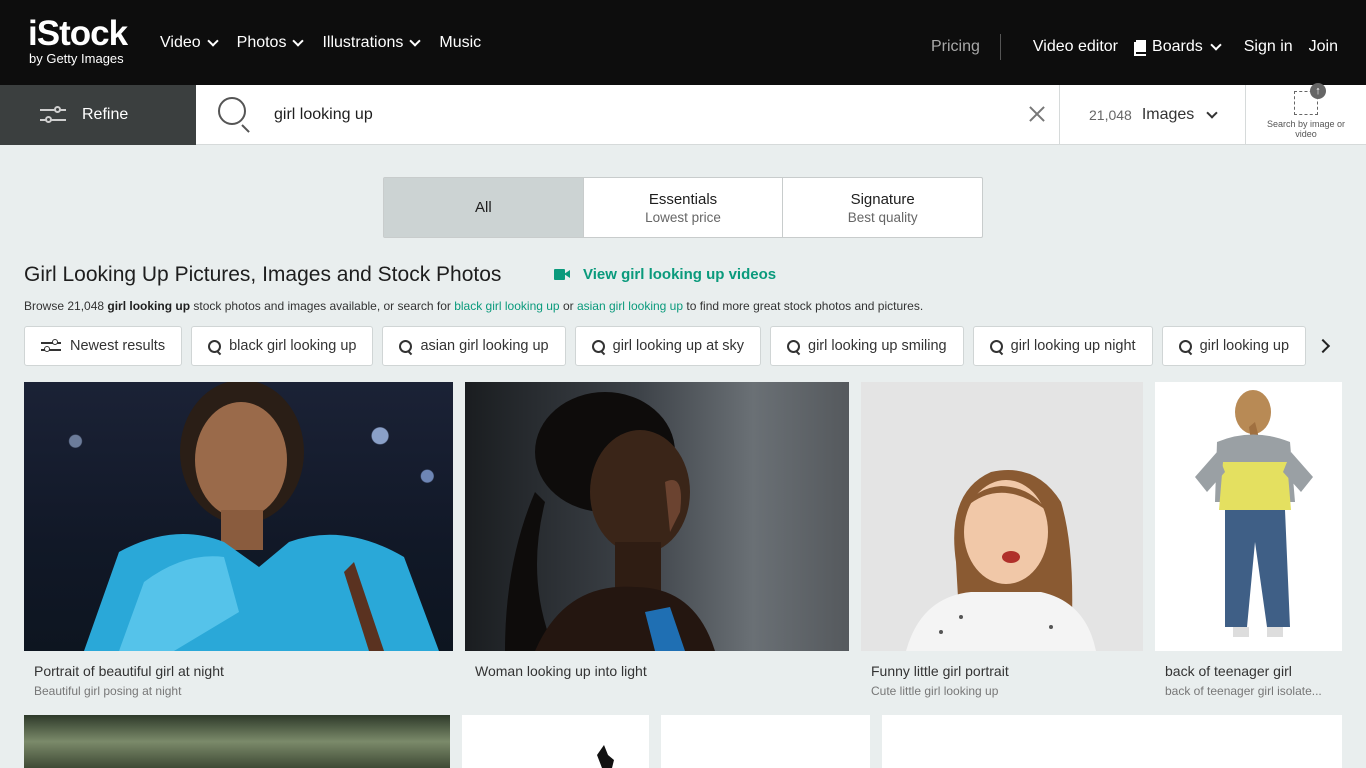 The width and height of the screenshot is (1366, 768). I want to click on chip-label: girl looking up at sky, so click(678, 346).